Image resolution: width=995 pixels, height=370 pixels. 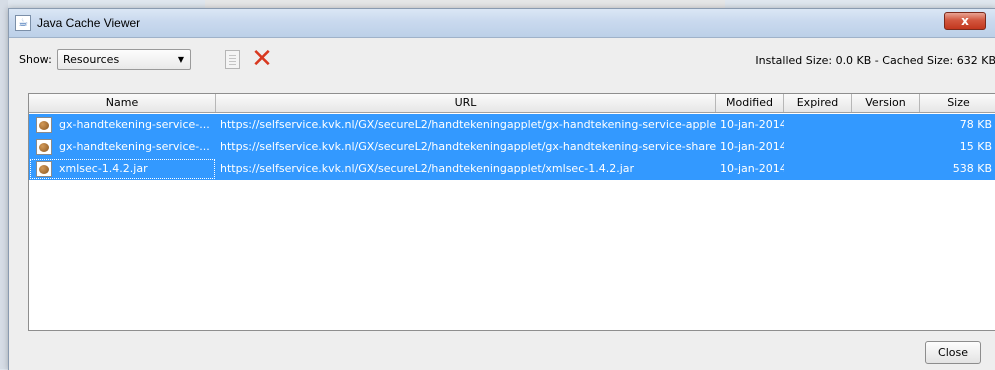 I want to click on java-app-icon: ☕, so click(x=23, y=23).